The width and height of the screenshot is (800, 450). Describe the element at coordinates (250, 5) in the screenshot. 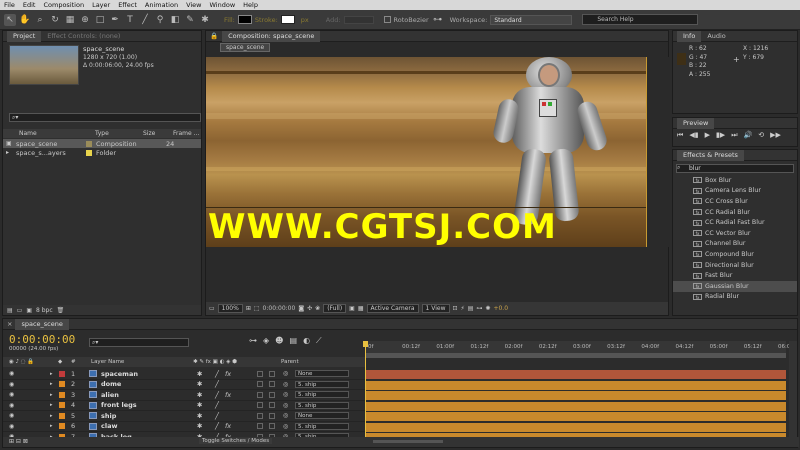

I see `menu-help: Help` at that location.